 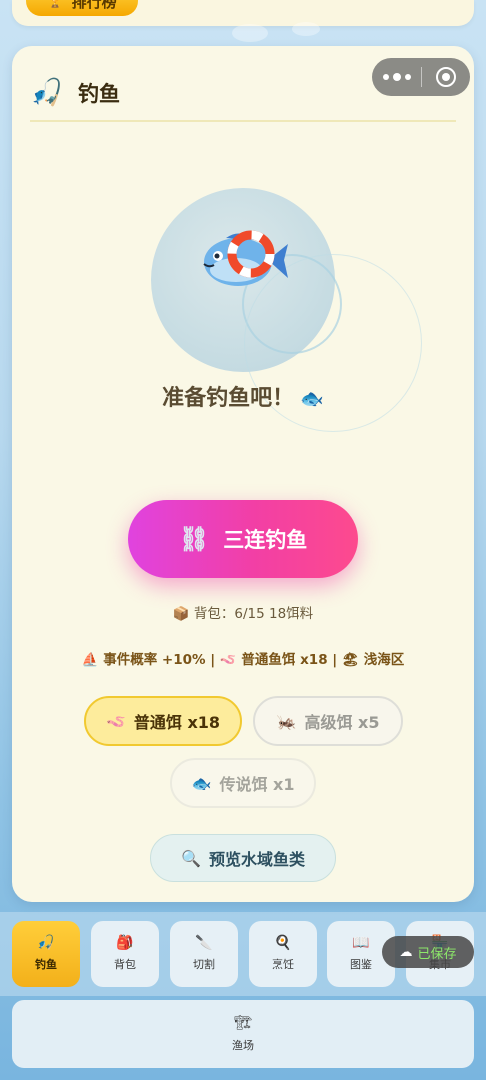 What do you see at coordinates (243, 1023) in the screenshot?
I see `construction-icon: 🏗` at bounding box center [243, 1023].